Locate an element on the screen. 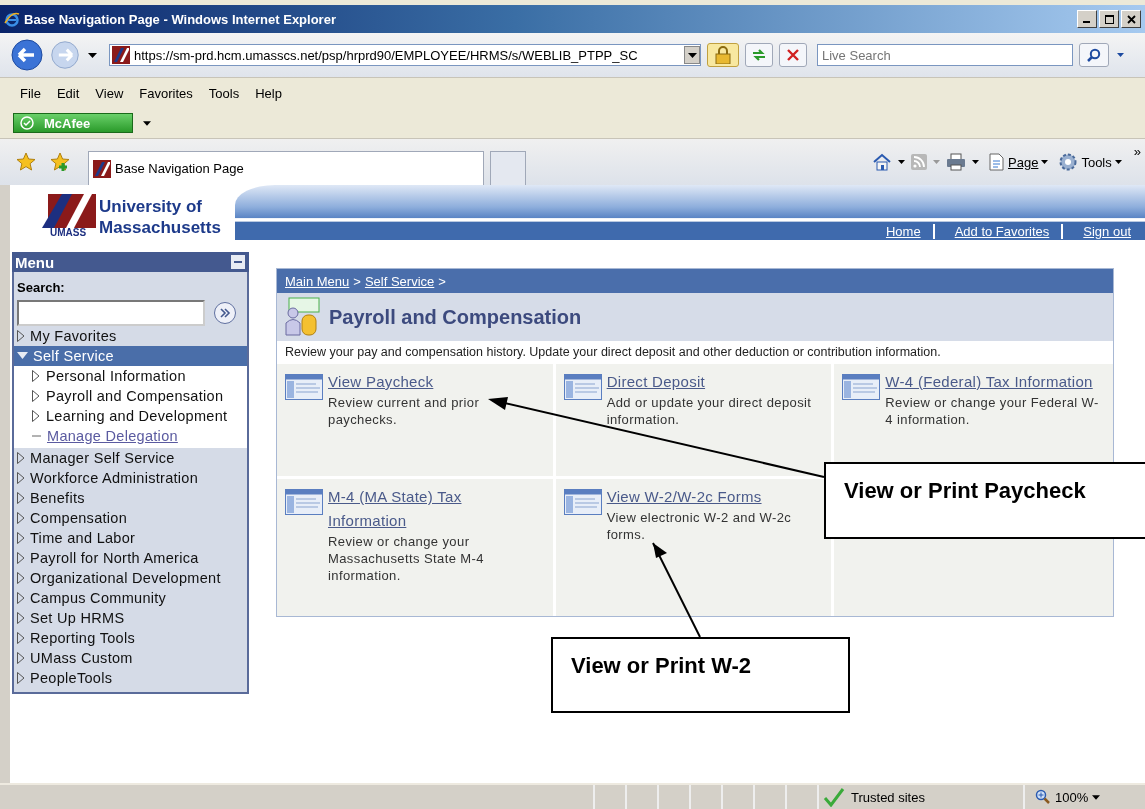 Image resolution: width=1145 pixels, height=809 pixels. tile-link: W-4 (Federal) Tax Information is located at coordinates (993, 382).